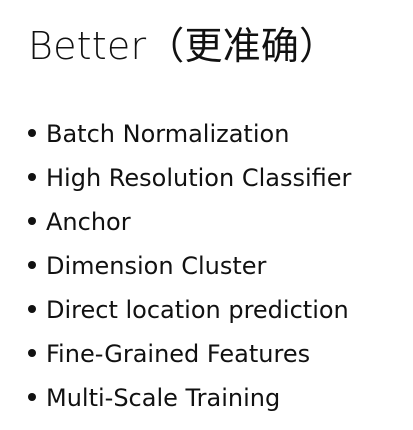 The image size is (413, 430). I want to click on bullet-text: High Resolution Classifier, so click(199, 178).